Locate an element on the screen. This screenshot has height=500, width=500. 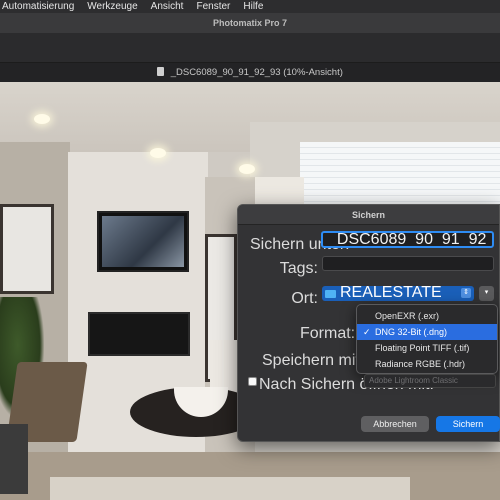
app-toolbar is located at coordinates (250, 48).